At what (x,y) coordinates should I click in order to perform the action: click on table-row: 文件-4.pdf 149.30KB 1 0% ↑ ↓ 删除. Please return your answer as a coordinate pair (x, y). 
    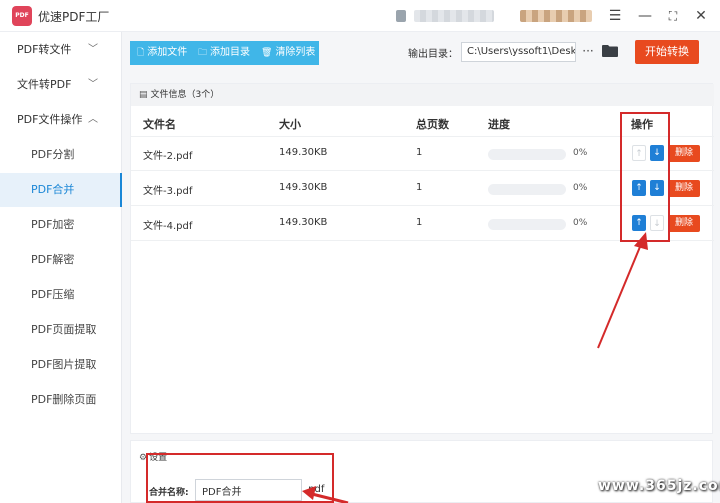
    Looking at the image, I should click on (422, 224).